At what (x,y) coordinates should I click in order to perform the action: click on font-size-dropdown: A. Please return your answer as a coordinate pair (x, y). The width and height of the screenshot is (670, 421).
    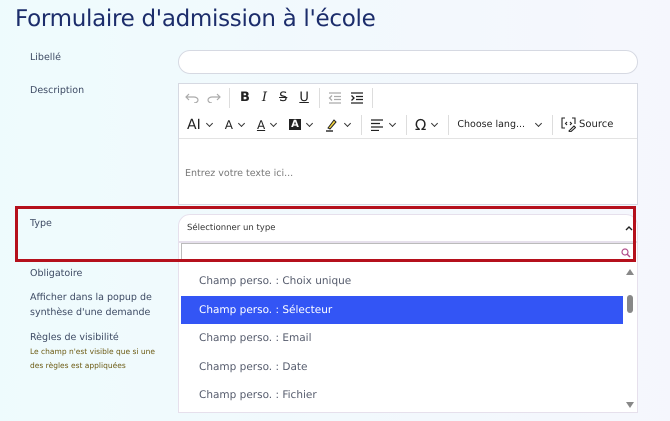
    Looking at the image, I should click on (235, 125).